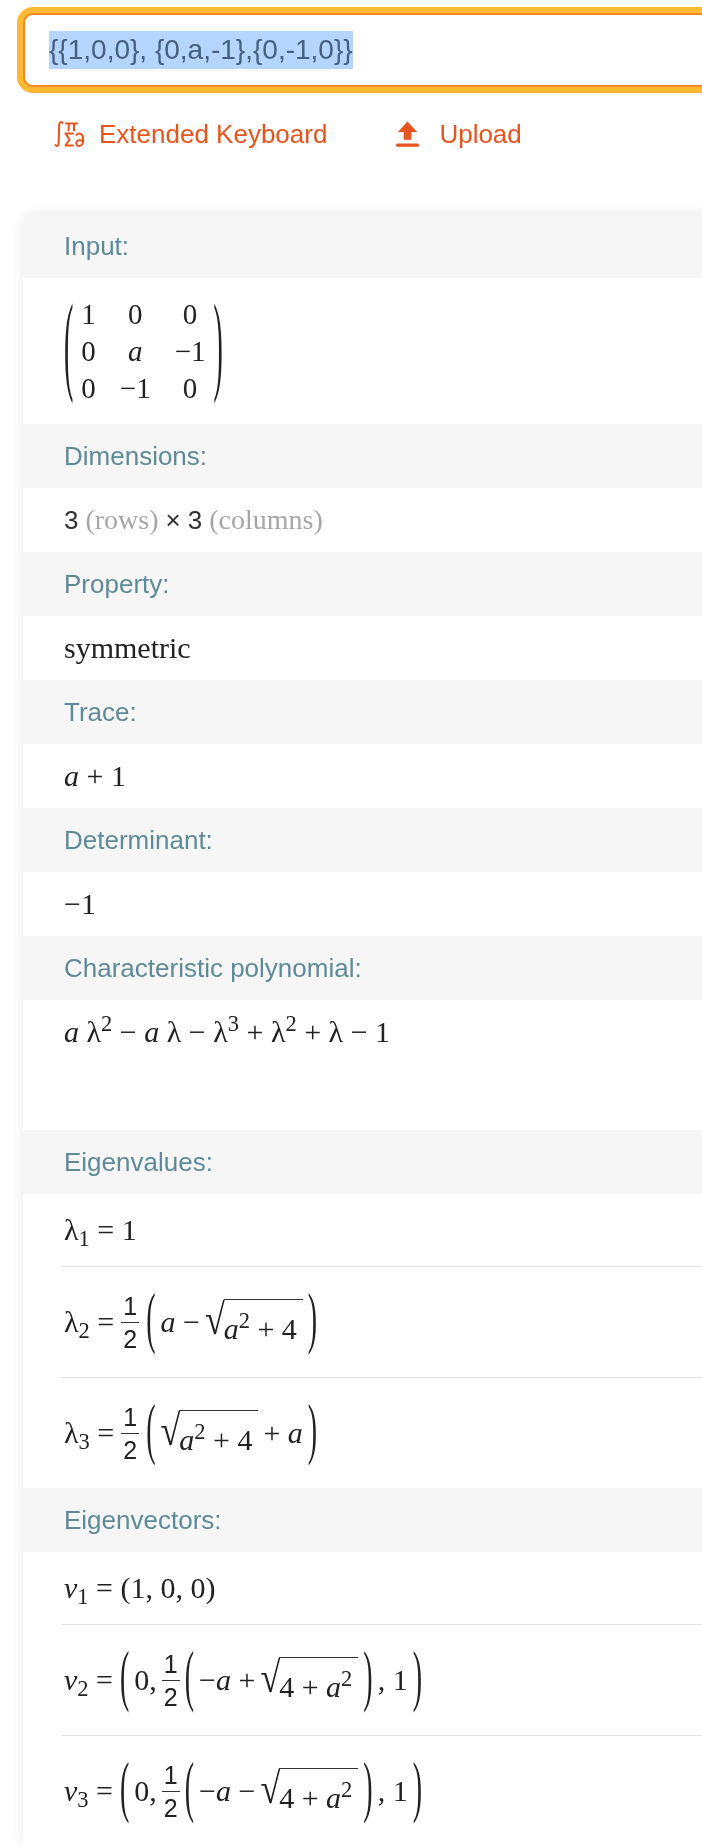 The height and width of the screenshot is (1846, 702). What do you see at coordinates (143, 1520) in the screenshot?
I see `section-label: Eigenvectors:` at bounding box center [143, 1520].